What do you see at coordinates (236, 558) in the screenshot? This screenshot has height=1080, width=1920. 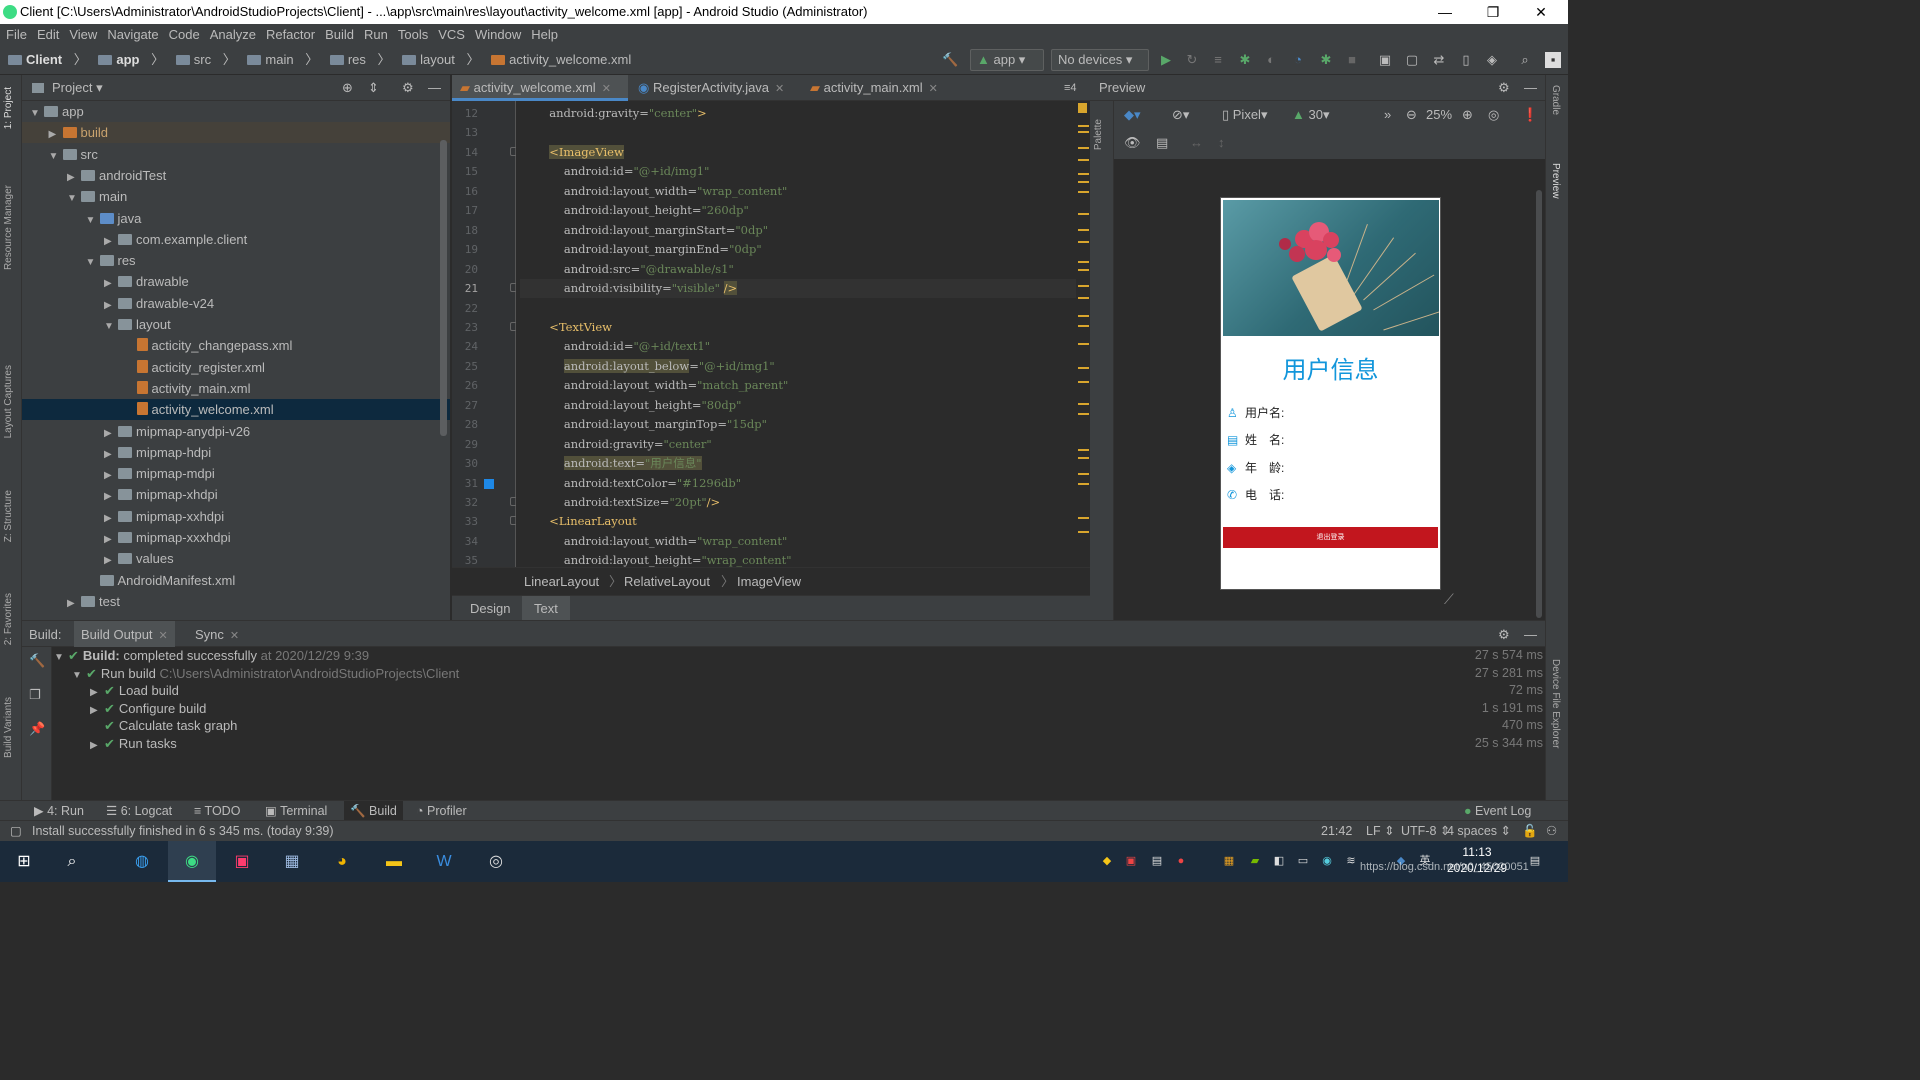 I see `tree-node: ▶ values` at bounding box center [236, 558].